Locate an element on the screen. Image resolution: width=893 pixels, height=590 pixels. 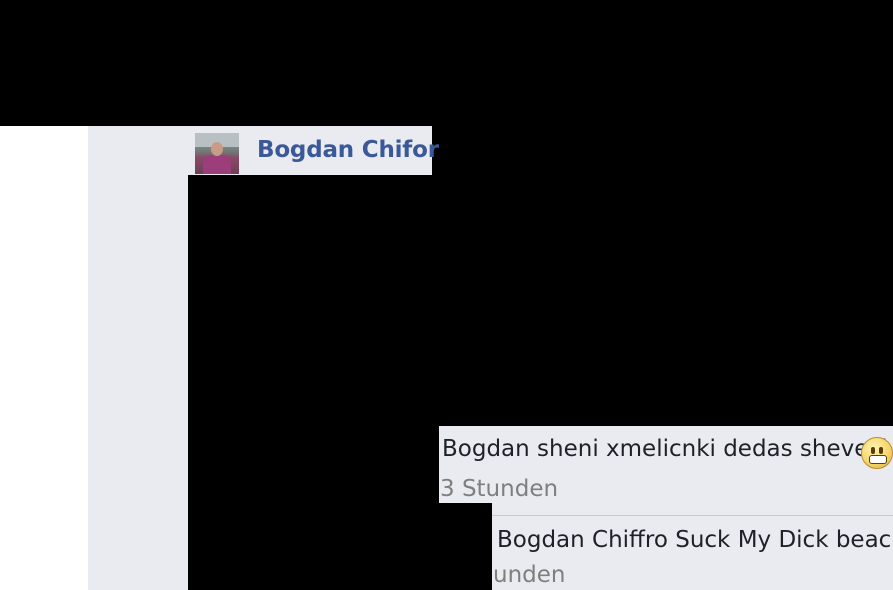
post-header: Bogdan Chifor is located at coordinates (313, 150).